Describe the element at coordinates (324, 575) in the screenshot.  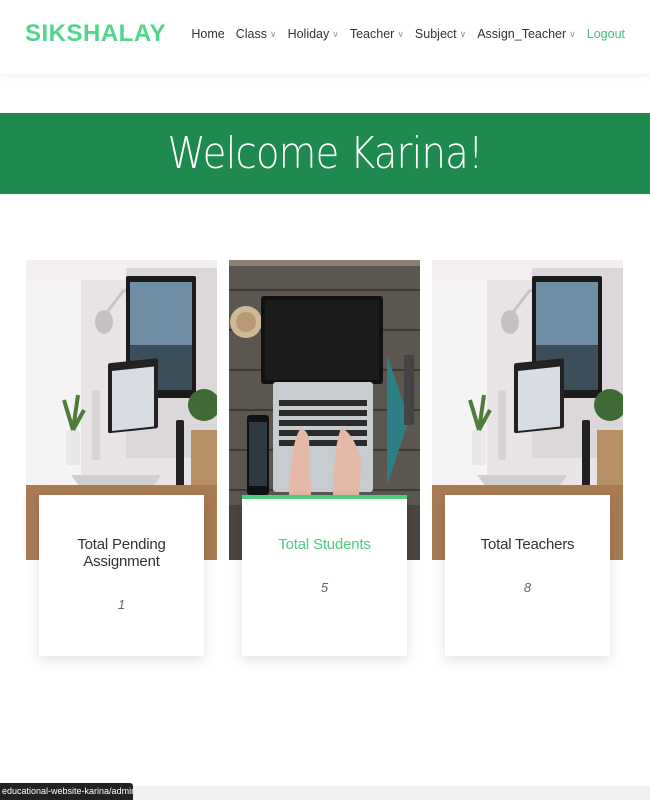
I see `students-stat: Total Students 5` at that location.